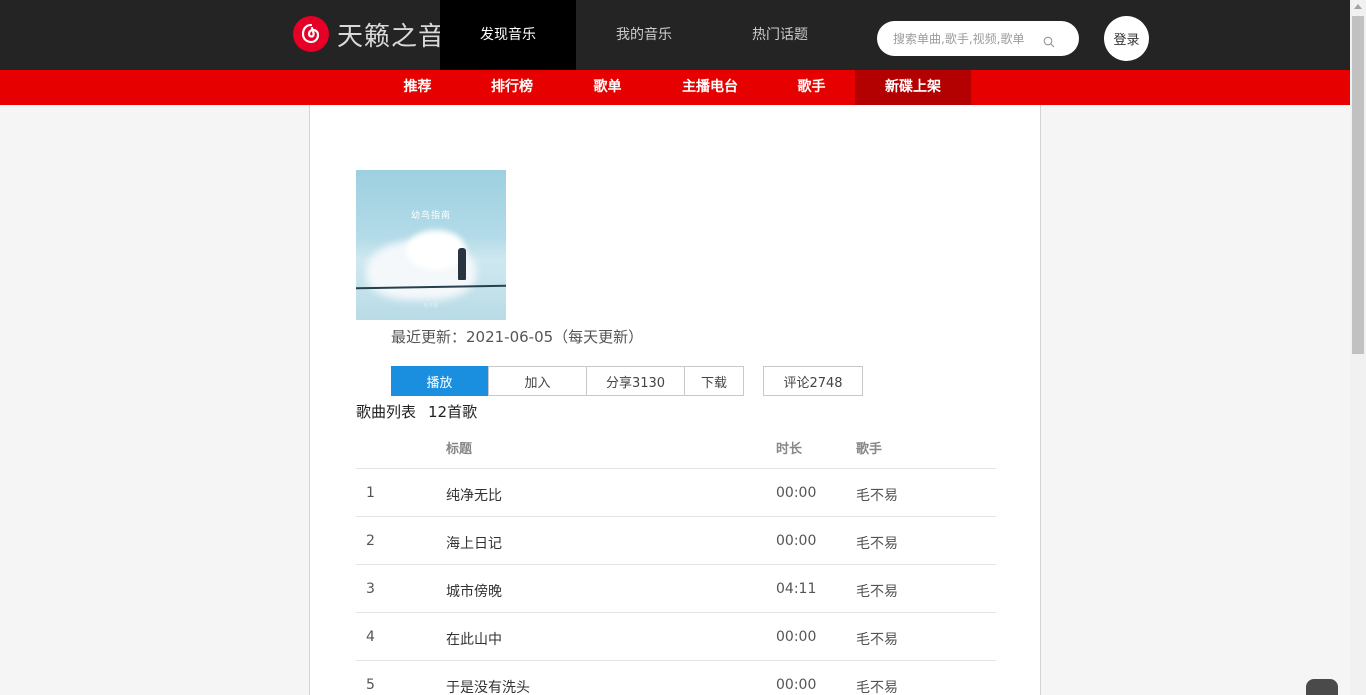 Image resolution: width=1366 pixels, height=695 pixels. I want to click on row-index: 5, so click(370, 685).